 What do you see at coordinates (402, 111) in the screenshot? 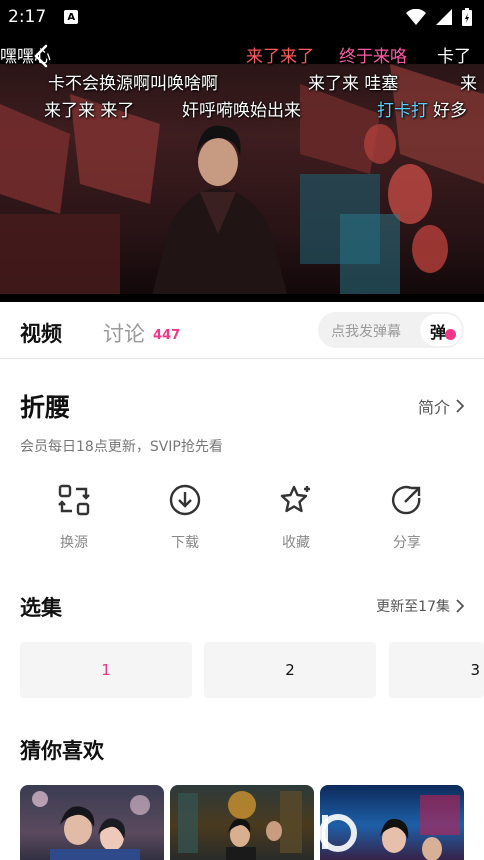
I see `danmaku-comment: 打卡打` at bounding box center [402, 111].